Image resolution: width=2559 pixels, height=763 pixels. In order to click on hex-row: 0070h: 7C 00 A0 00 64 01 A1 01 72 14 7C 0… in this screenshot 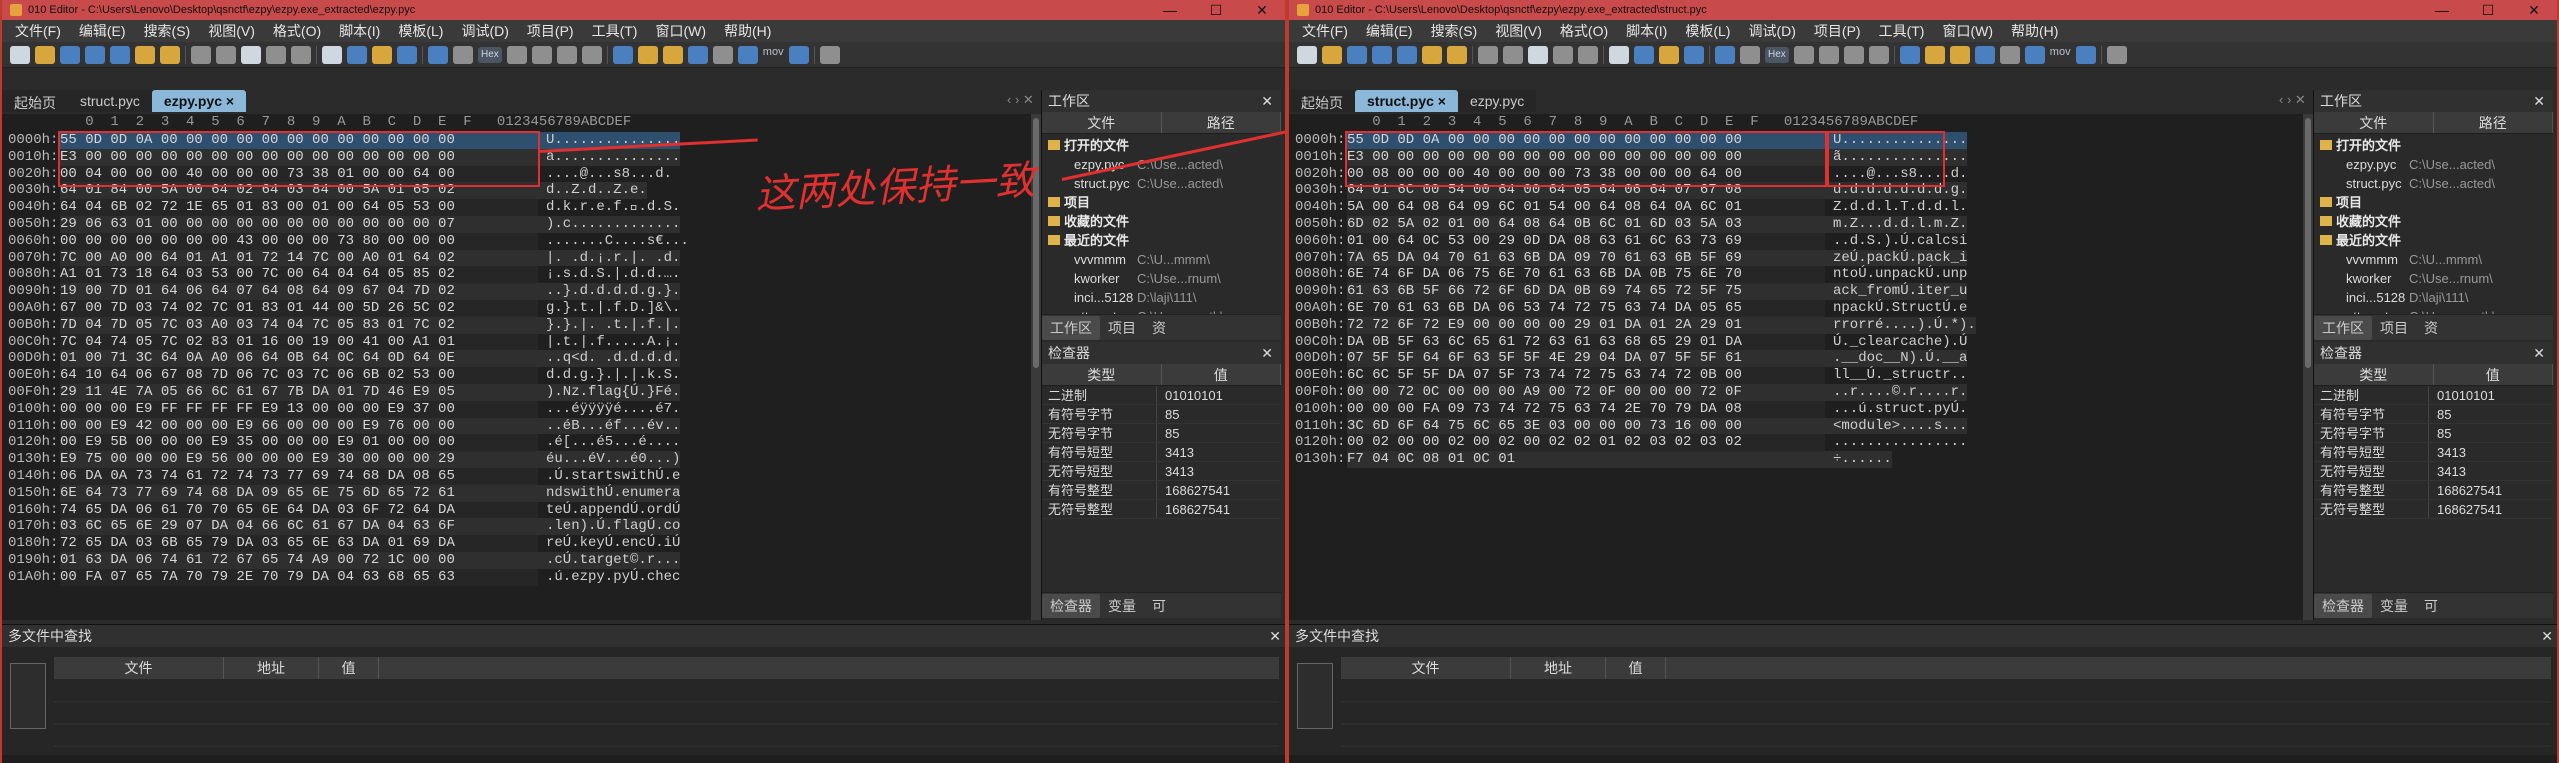, I will do `click(345, 258)`.